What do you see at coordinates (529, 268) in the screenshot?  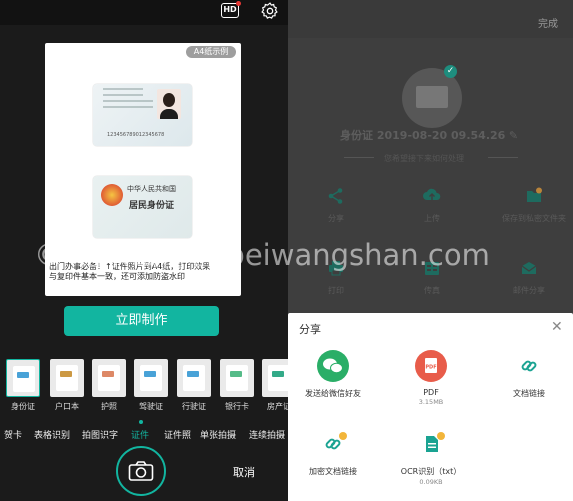 I see `mail-icon` at bounding box center [529, 268].